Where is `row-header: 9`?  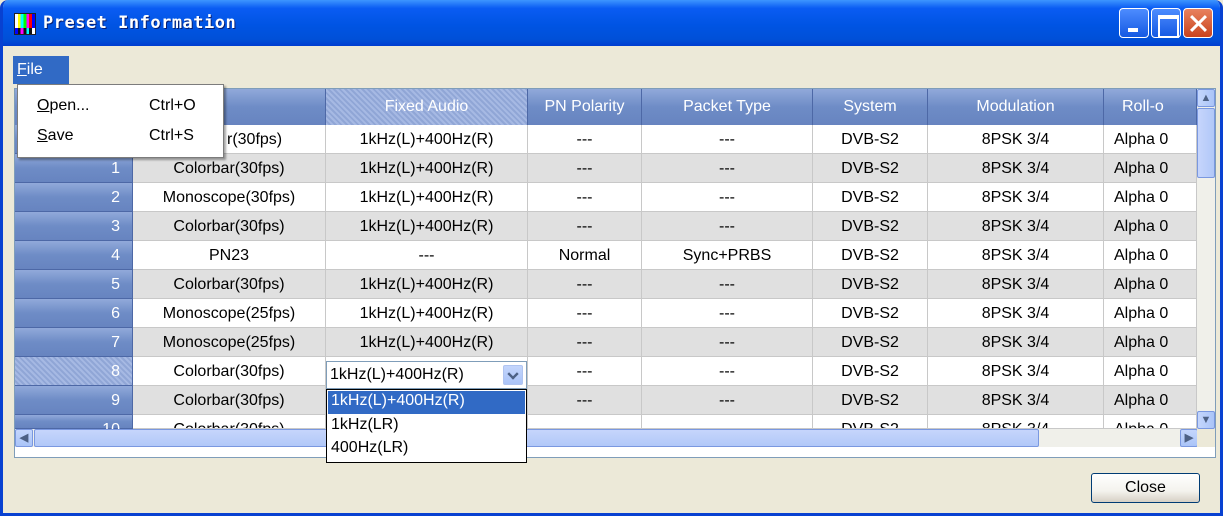 row-header: 9 is located at coordinates (74, 400).